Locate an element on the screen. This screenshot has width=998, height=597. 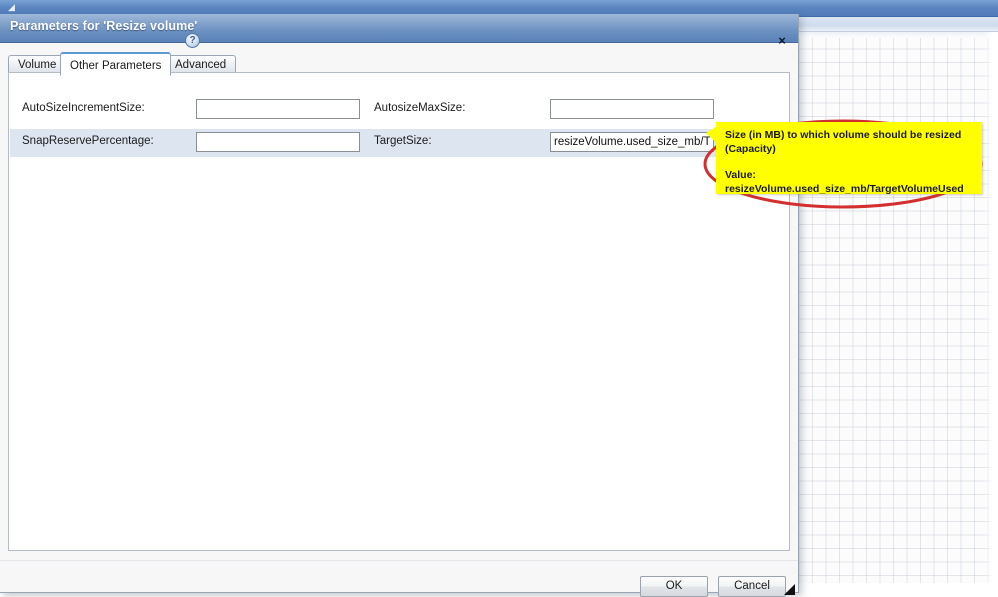
canvas-right-fade is located at coordinates (991, 312).